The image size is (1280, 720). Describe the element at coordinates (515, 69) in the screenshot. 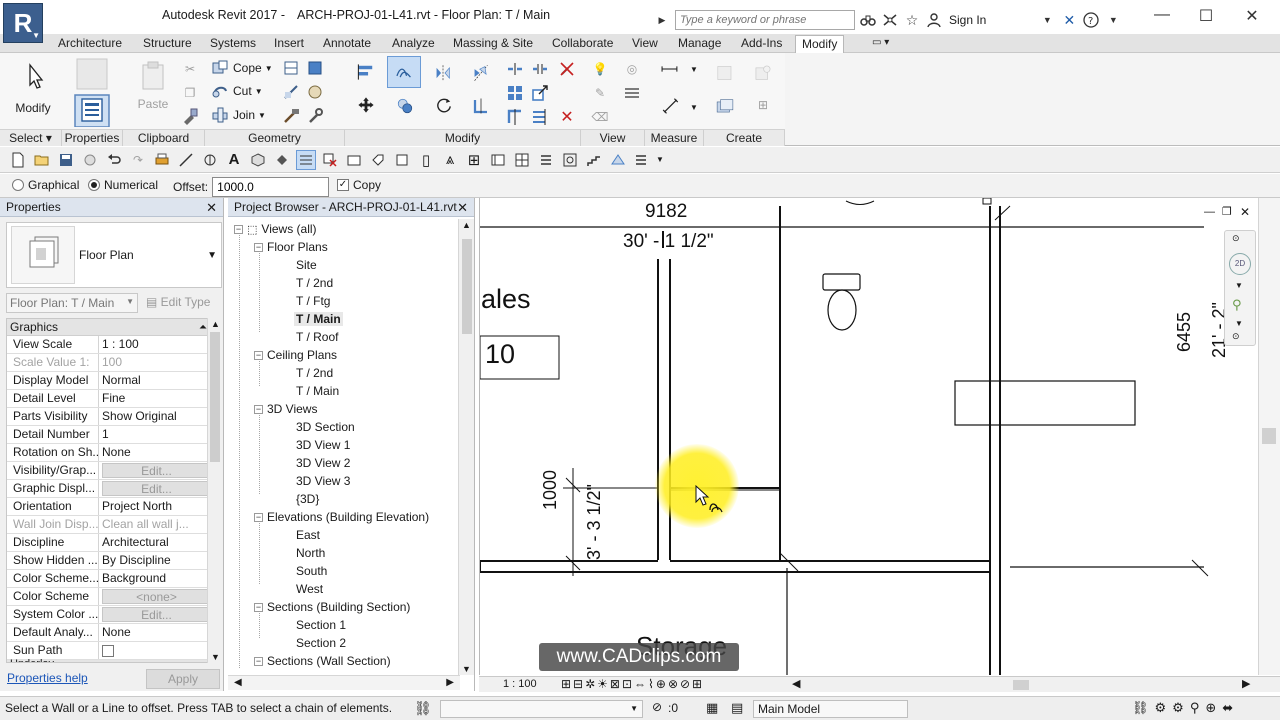

I see `split-element-icon` at that location.